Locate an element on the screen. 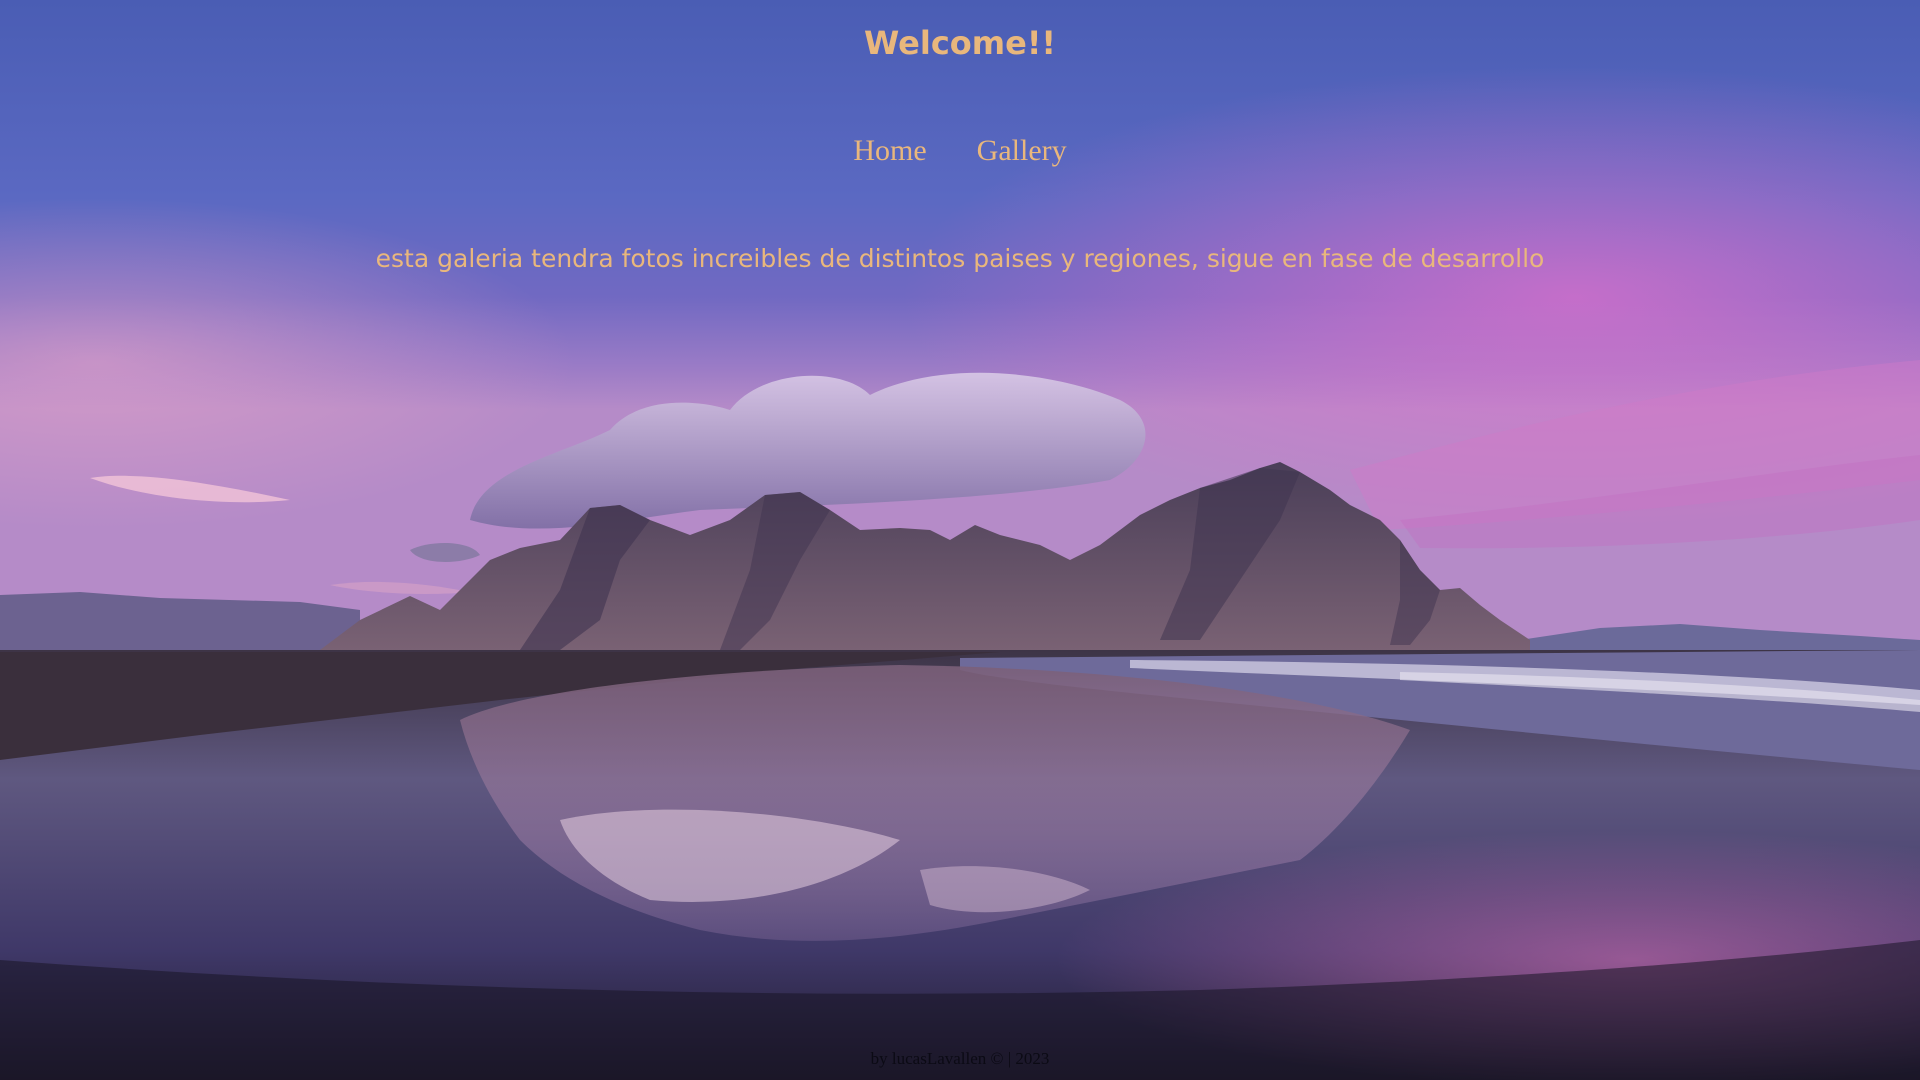 The image size is (1920, 1080). nav-gallery-link: Gallery is located at coordinates (1022, 151).